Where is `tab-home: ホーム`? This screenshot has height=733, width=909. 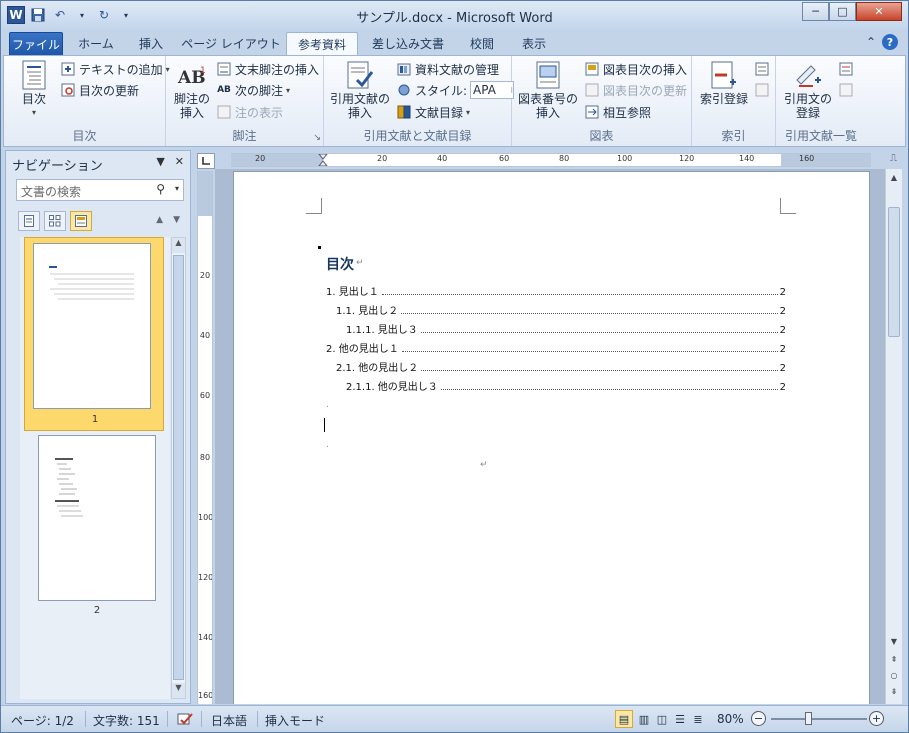
tab-home: ホーム is located at coordinates (96, 43).